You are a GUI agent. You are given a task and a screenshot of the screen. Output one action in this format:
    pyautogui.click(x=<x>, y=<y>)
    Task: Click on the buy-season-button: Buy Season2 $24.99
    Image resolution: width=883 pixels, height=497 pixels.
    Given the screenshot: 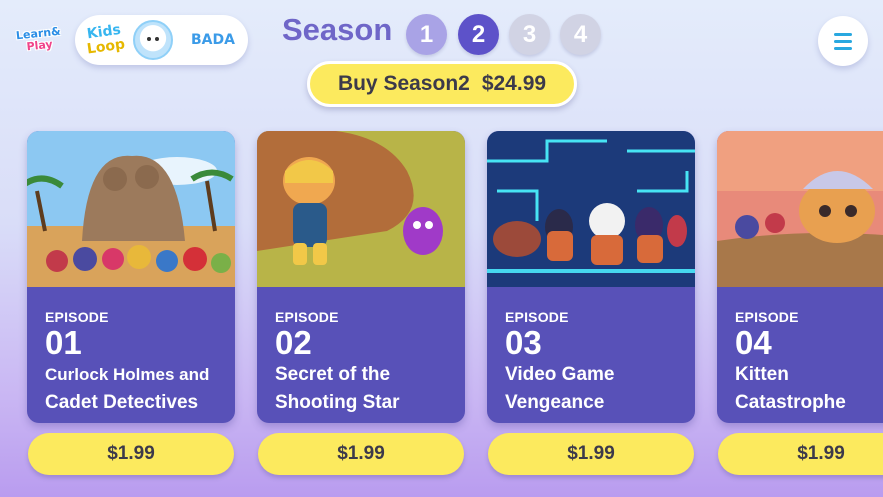 What is the action you would take?
    pyautogui.click(x=442, y=84)
    